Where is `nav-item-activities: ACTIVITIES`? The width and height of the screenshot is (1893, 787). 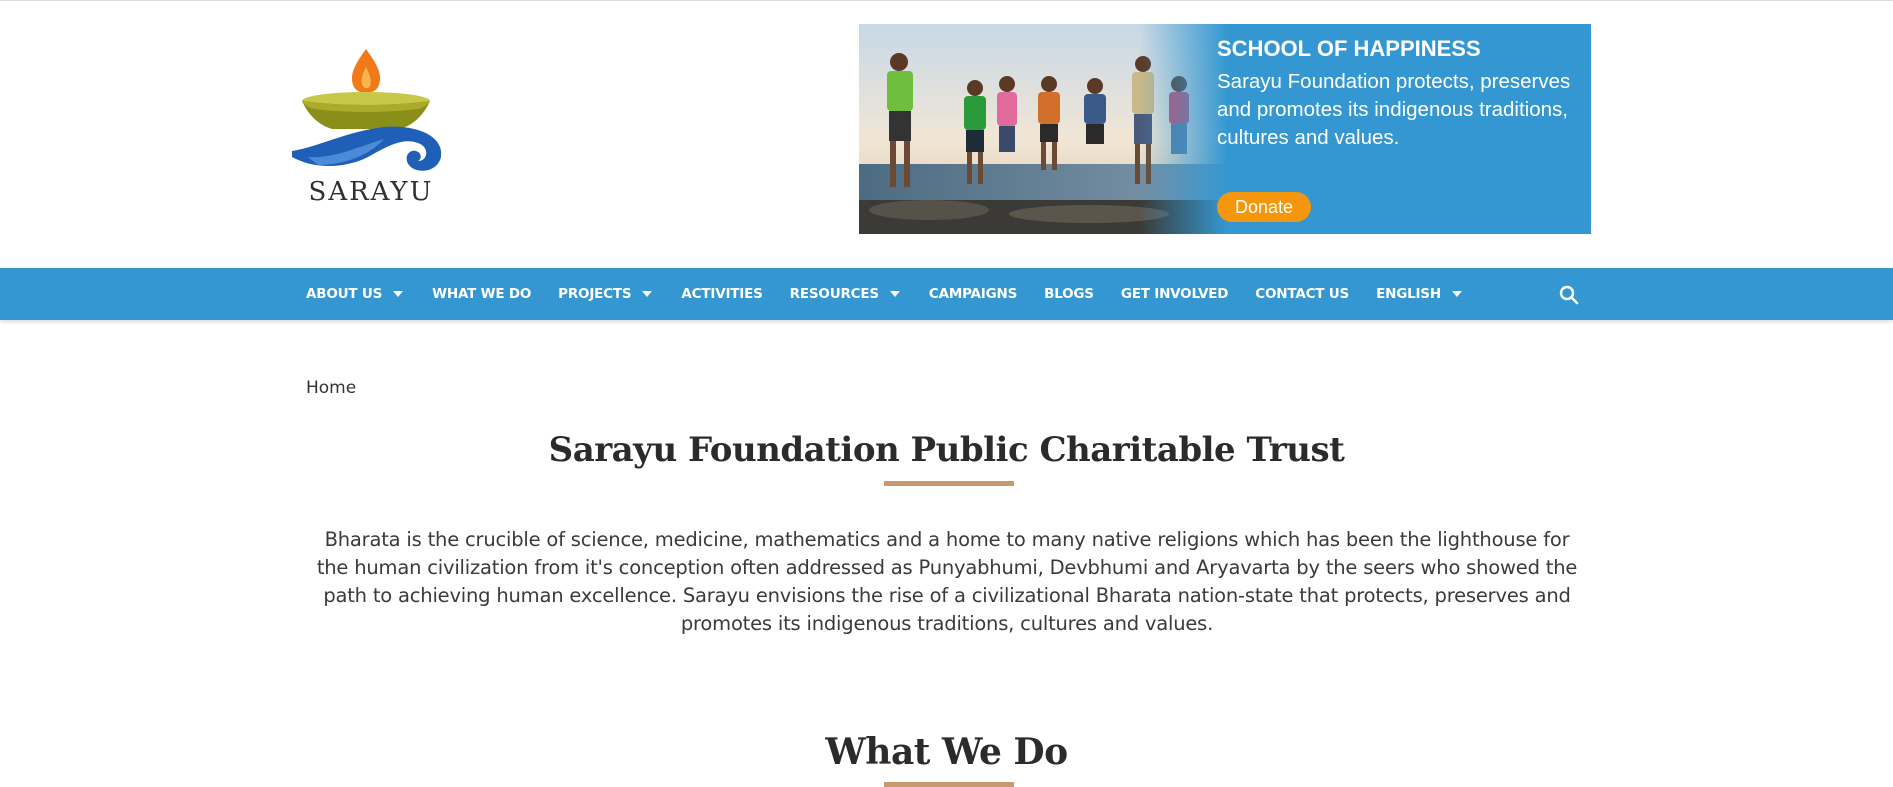
nav-item-activities: ACTIVITIES is located at coordinates (721, 294).